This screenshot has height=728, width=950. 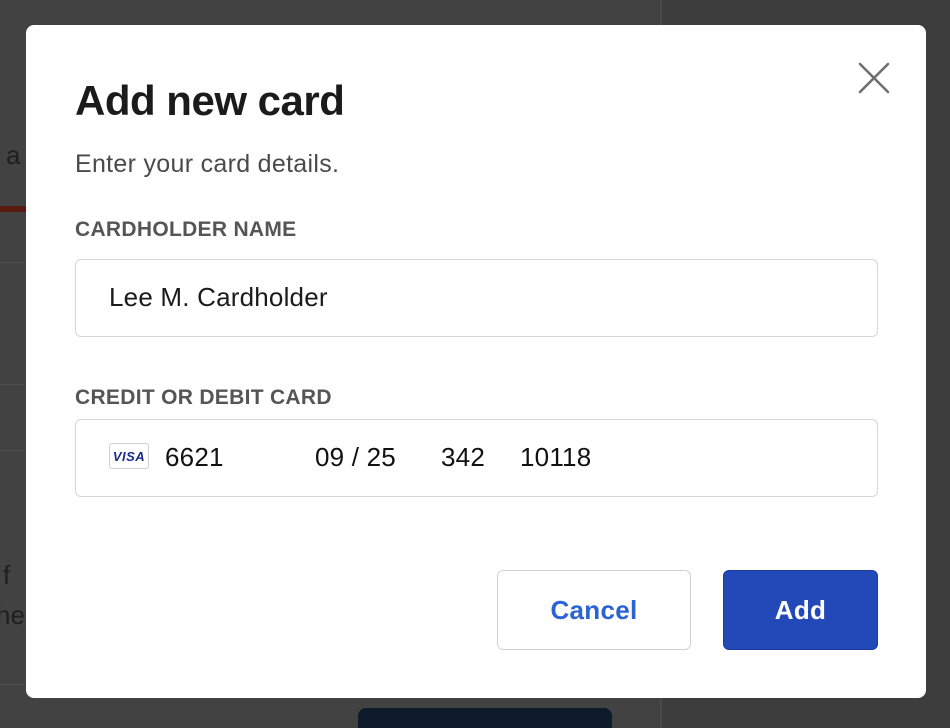 I want to click on card-details-input: VISA 6621 09 / 25 342 10118, so click(x=476, y=458).